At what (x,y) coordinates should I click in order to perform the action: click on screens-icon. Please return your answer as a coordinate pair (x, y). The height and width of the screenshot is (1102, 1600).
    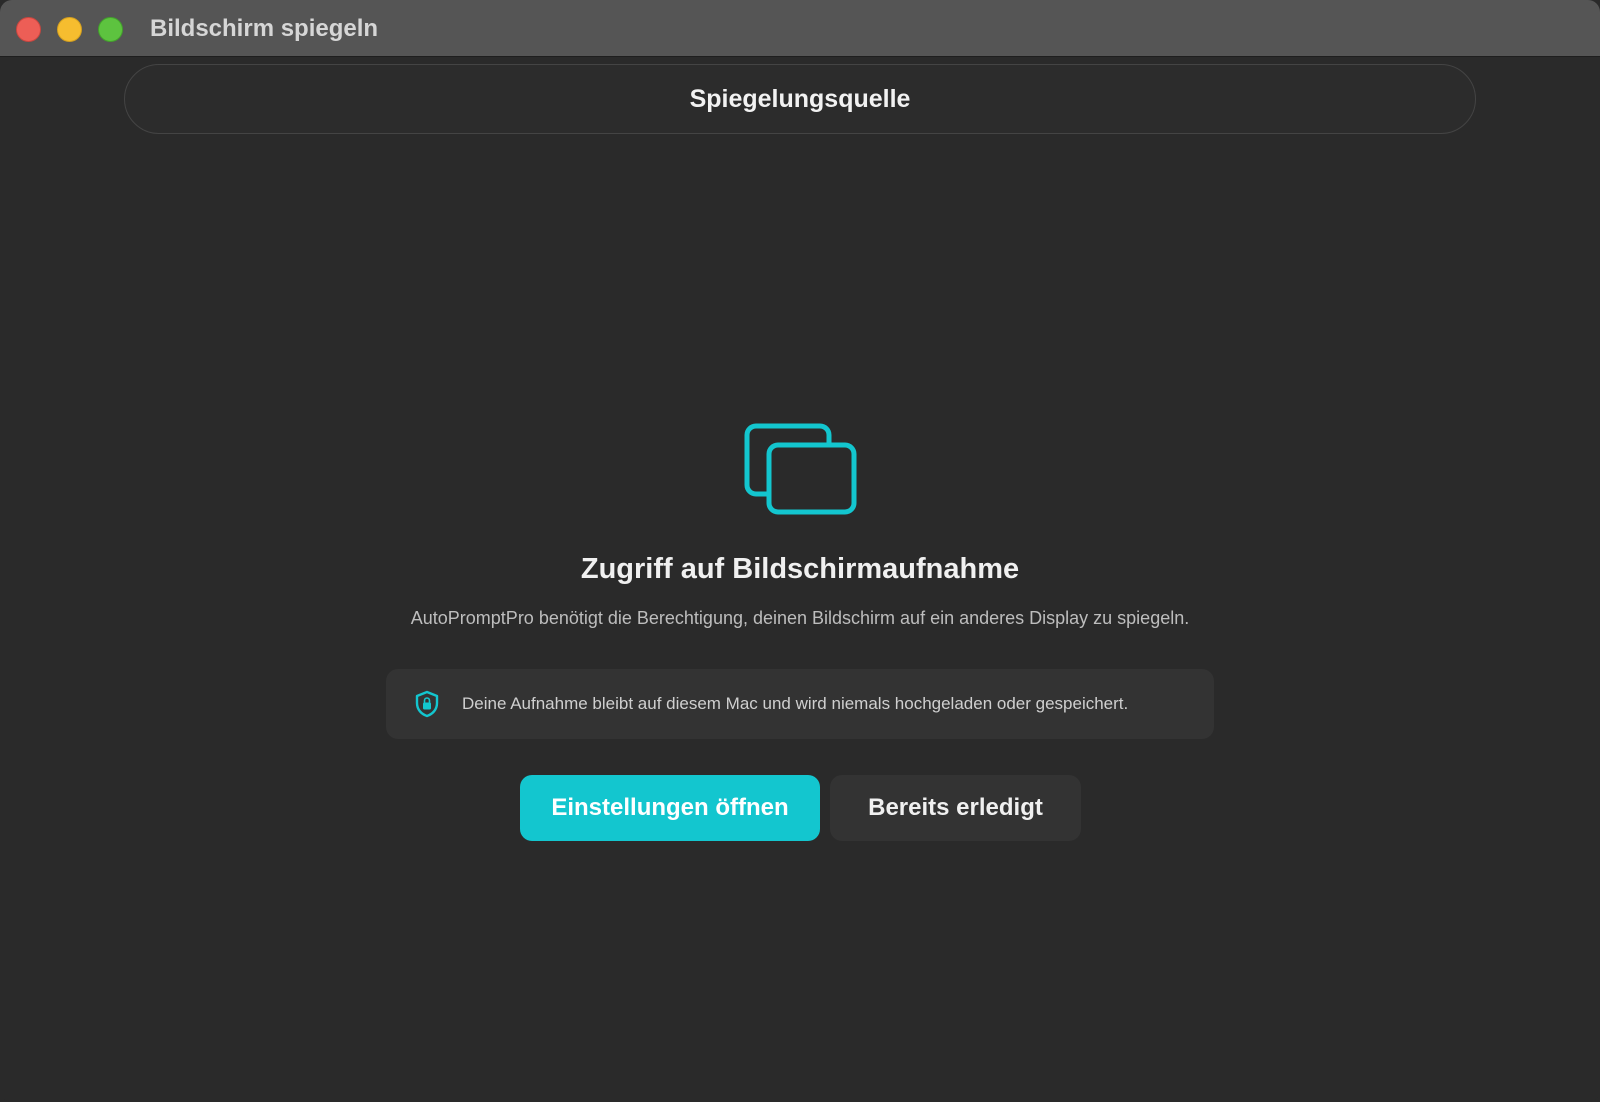
    Looking at the image, I should click on (800, 469).